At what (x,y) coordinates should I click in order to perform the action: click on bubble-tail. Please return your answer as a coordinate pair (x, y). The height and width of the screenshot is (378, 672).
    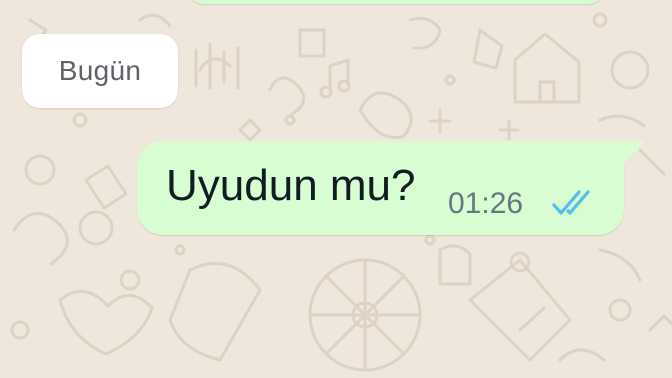
    Looking at the image, I should click on (632, 152).